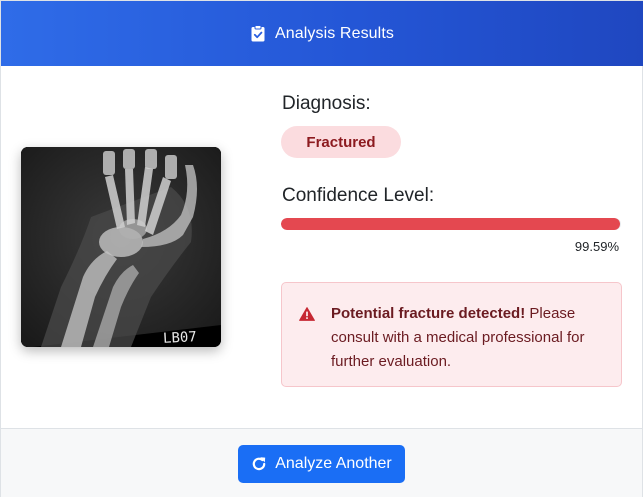  Describe the element at coordinates (341, 142) in the screenshot. I see `diagnosis-badge: Fractured` at that location.